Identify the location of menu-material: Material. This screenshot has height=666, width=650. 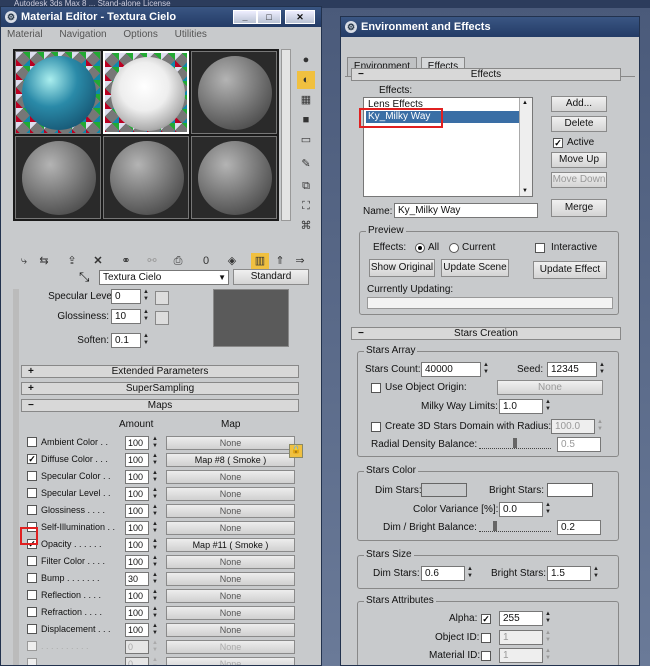
(25, 34).